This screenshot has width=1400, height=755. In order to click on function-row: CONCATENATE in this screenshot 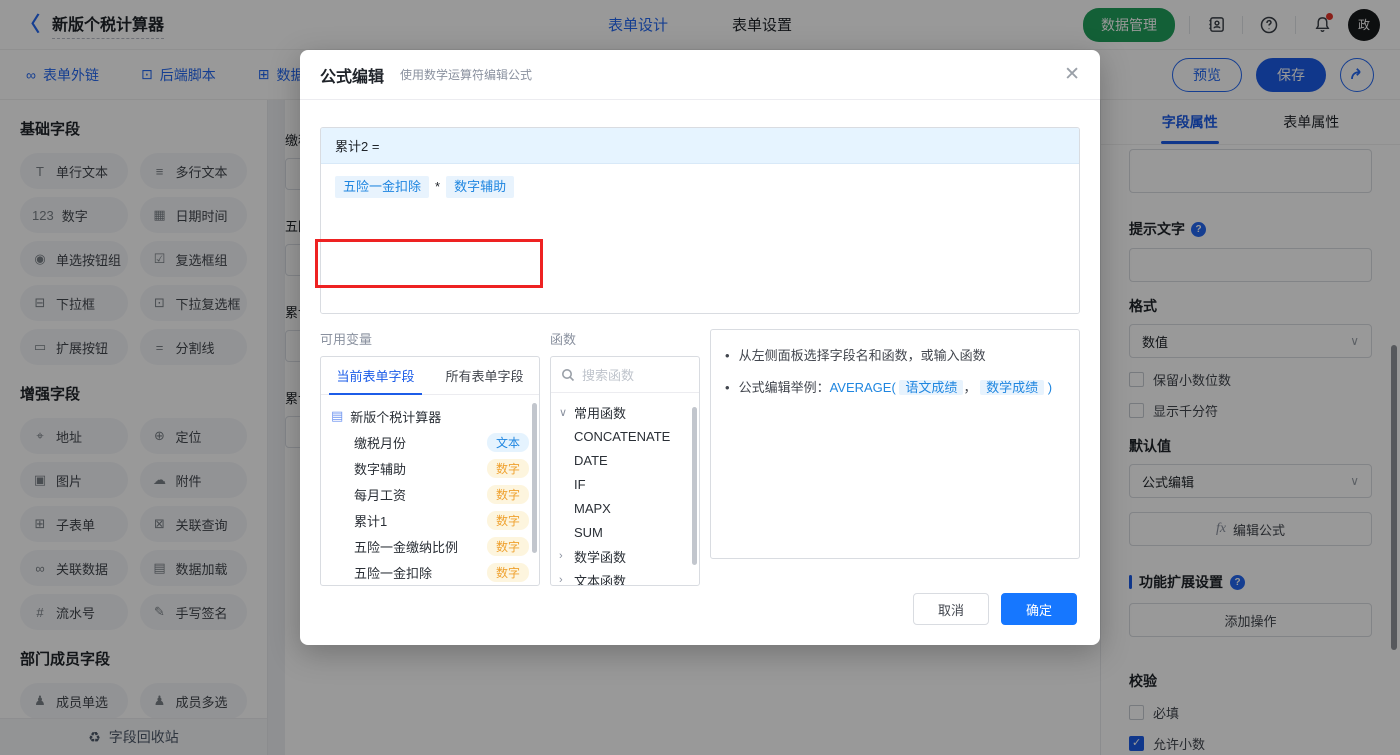, I will do `click(625, 436)`.